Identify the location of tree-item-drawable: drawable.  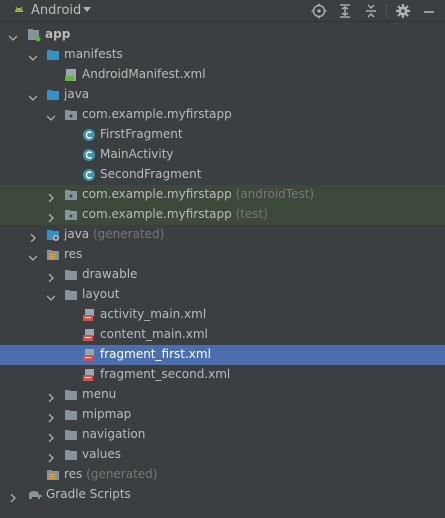
(222, 275).